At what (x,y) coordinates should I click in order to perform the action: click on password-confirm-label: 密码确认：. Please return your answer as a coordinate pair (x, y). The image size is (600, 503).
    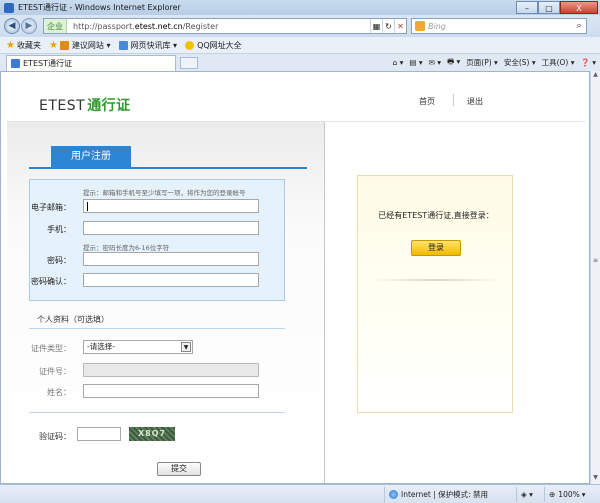
    Looking at the image, I should click on (51, 281).